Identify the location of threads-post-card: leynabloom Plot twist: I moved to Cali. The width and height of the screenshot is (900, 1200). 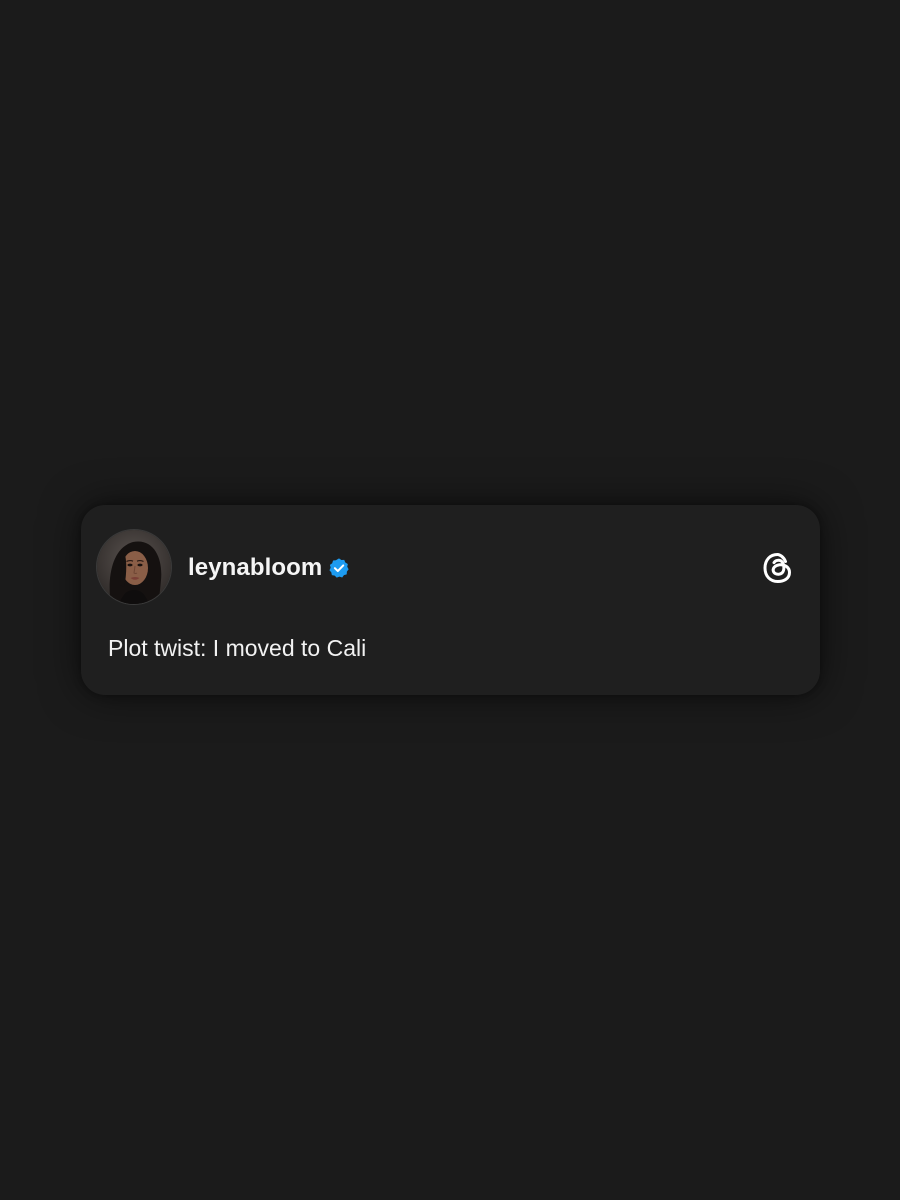
(450, 600).